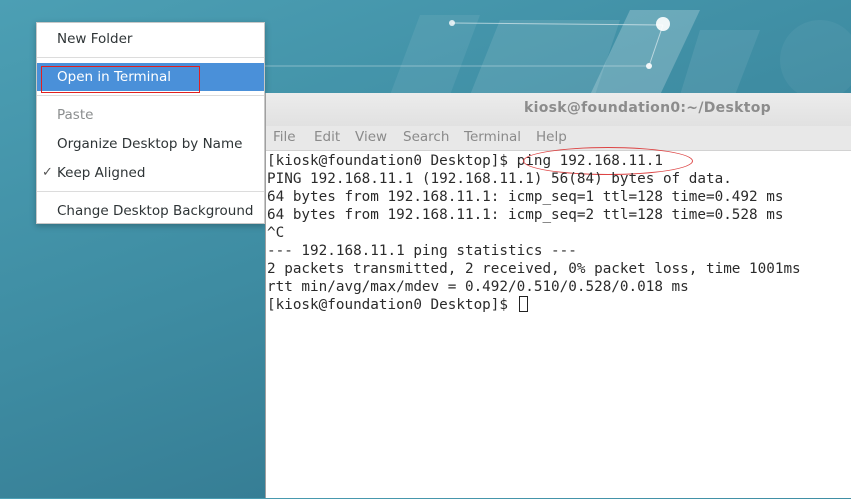 The height and width of the screenshot is (499, 851). I want to click on menu-item-organize-desktop: Organize Desktop by Name, so click(150, 144).